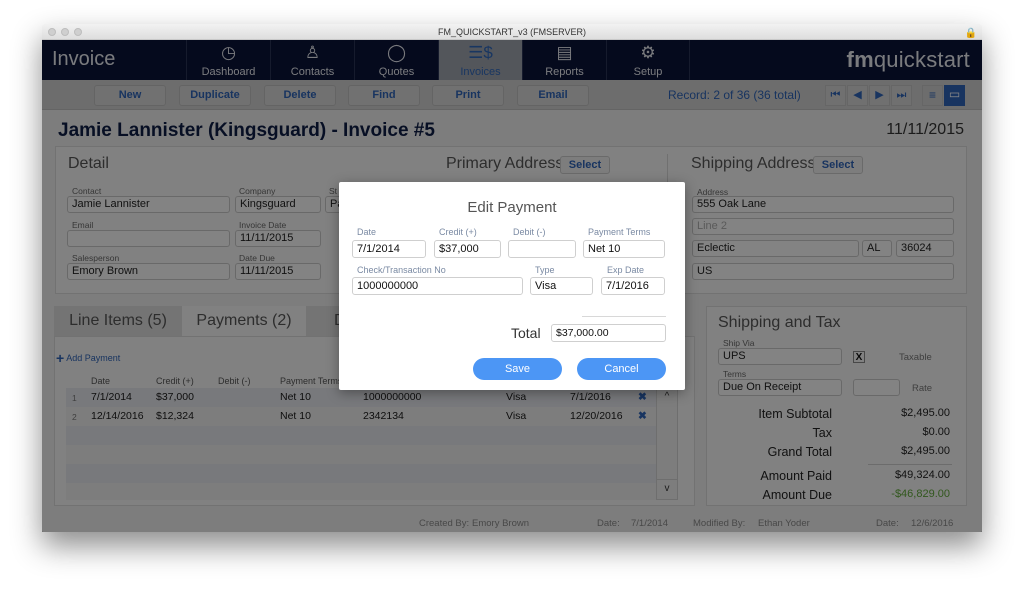 The height and width of the screenshot is (593, 1024). What do you see at coordinates (561, 286) in the screenshot?
I see `type-field: Visa` at bounding box center [561, 286].